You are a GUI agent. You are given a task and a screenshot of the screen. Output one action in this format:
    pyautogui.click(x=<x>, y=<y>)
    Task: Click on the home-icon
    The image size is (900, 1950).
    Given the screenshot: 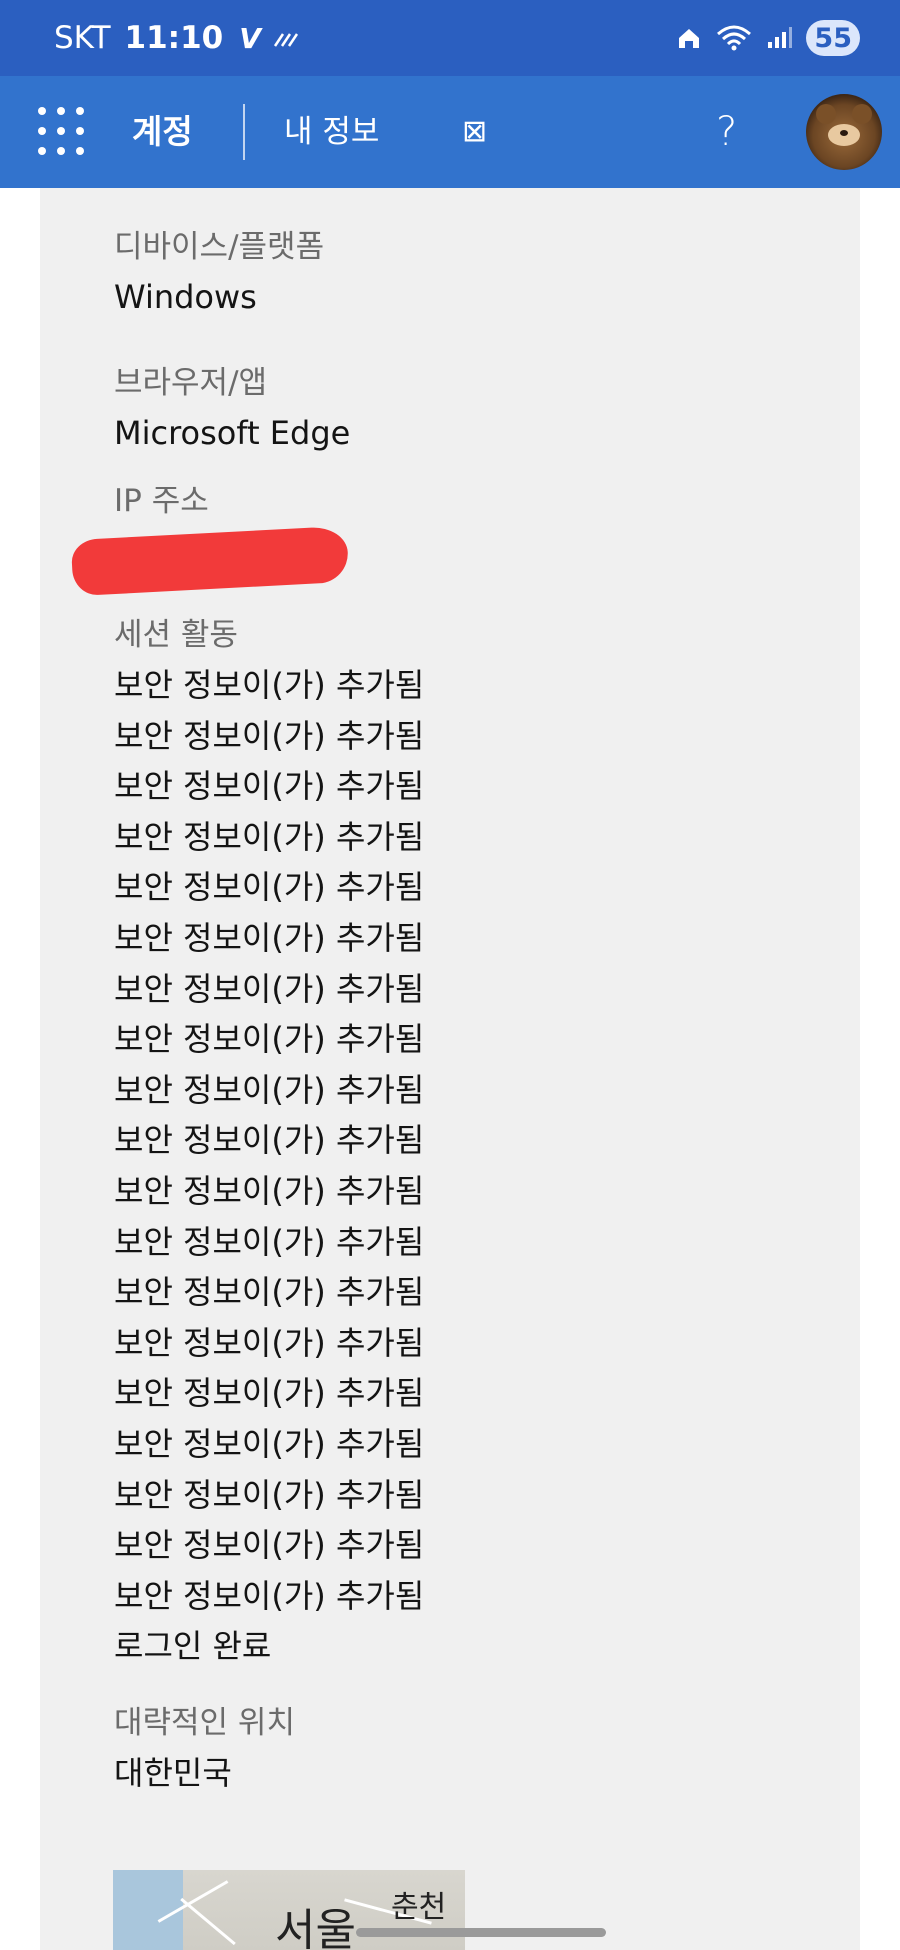 What is the action you would take?
    pyautogui.click(x=689, y=38)
    